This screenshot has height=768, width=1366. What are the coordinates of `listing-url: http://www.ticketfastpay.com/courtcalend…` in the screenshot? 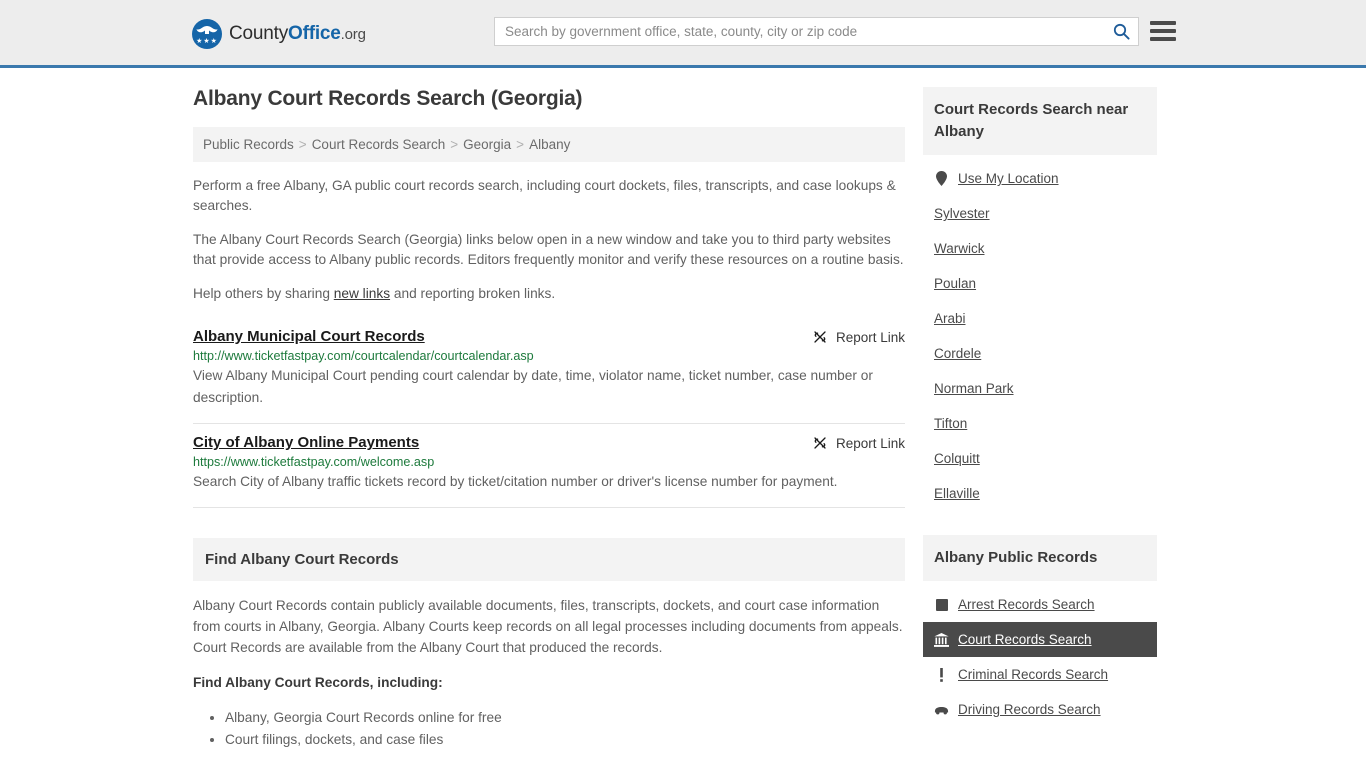 It's located at (549, 356).